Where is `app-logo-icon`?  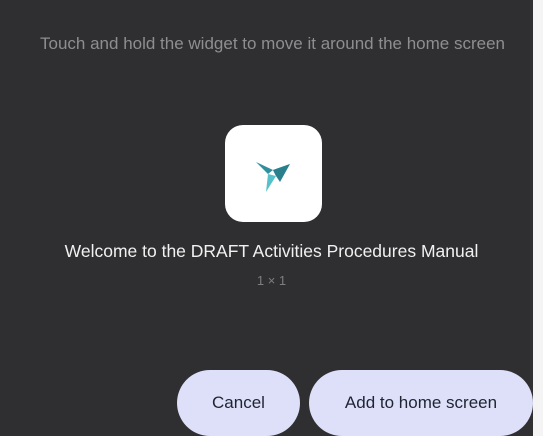 app-logo-icon is located at coordinates (272, 176).